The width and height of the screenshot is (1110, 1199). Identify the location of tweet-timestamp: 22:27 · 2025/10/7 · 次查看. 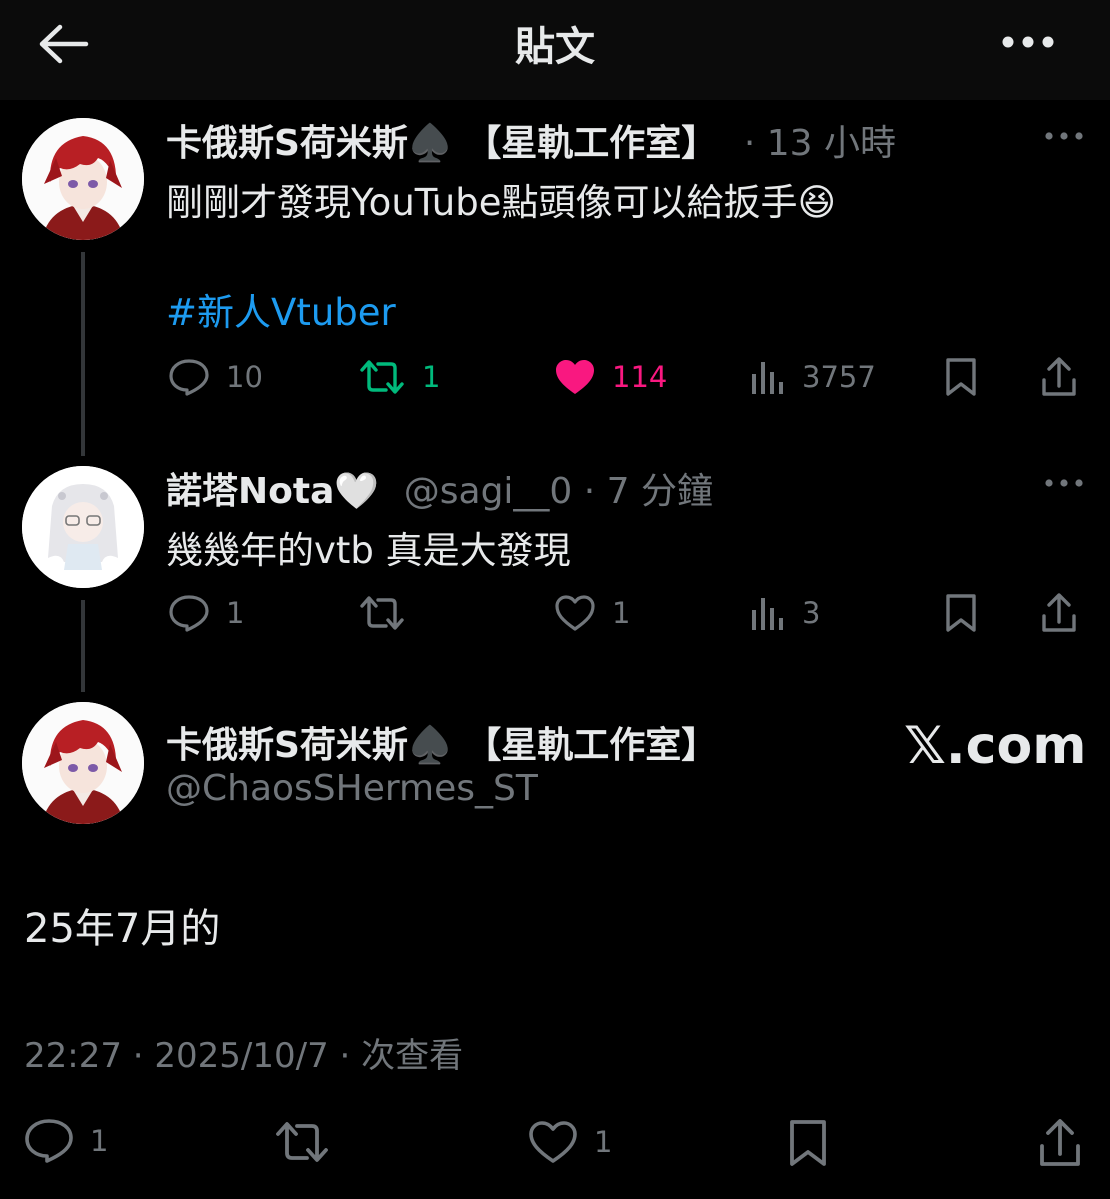
(244, 1056).